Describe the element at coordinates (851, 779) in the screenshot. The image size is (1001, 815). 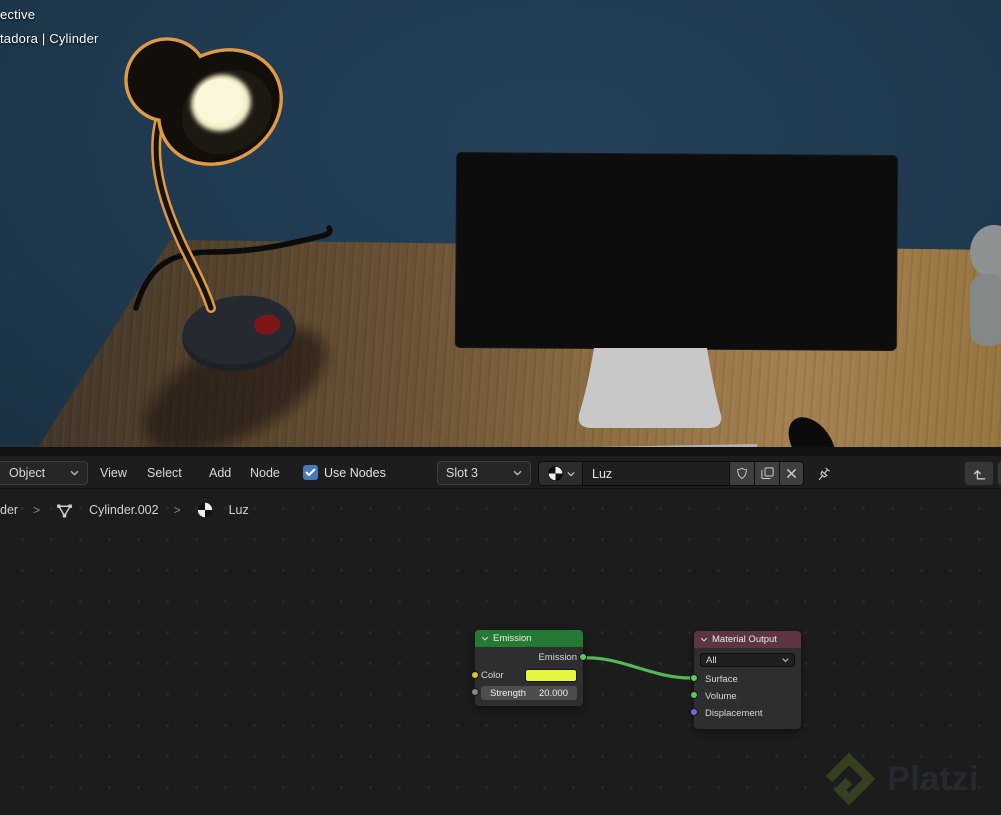
I see `platzi-logo-icon` at that location.